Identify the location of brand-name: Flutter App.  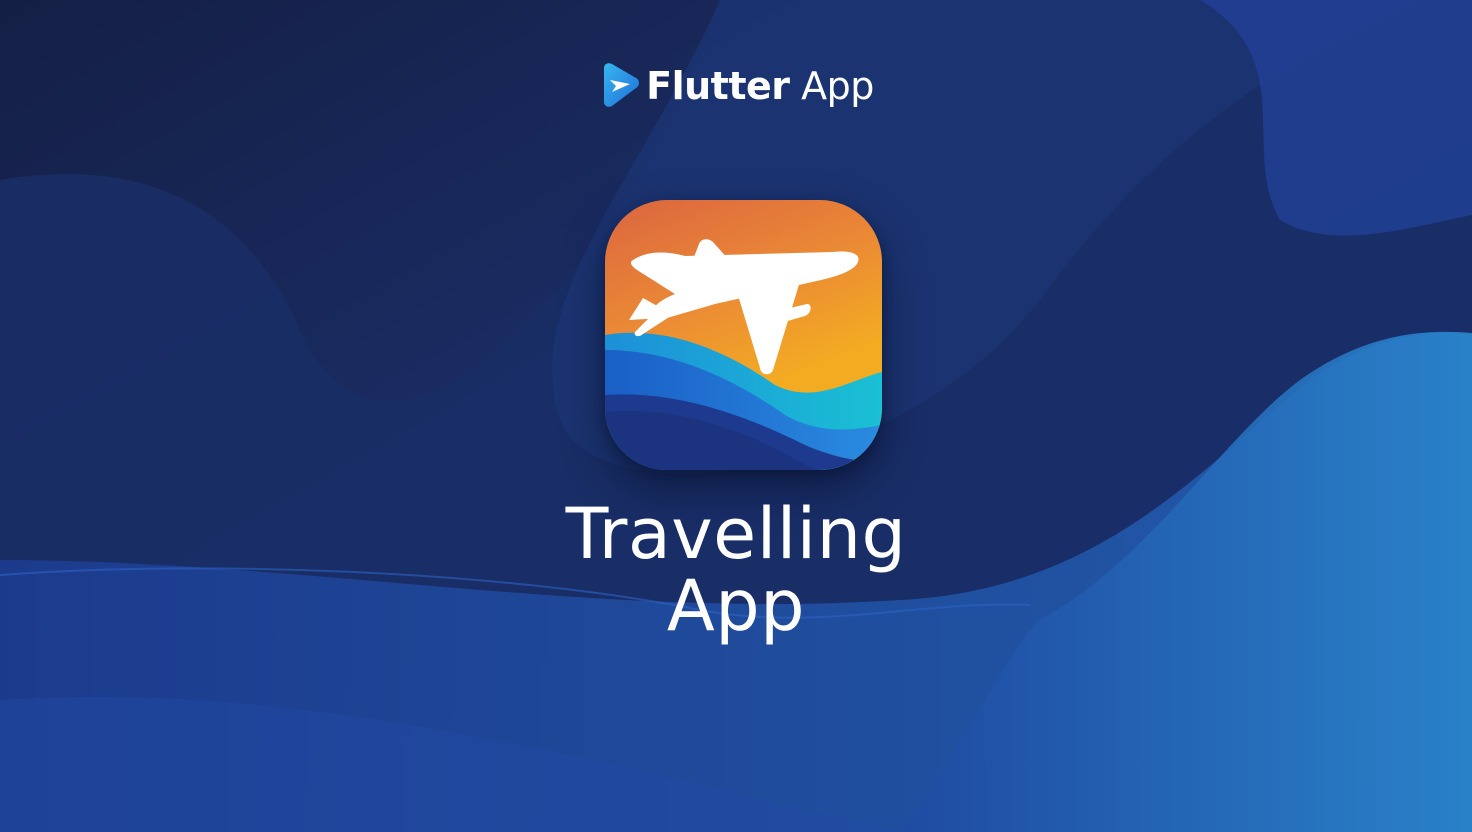
(760, 86).